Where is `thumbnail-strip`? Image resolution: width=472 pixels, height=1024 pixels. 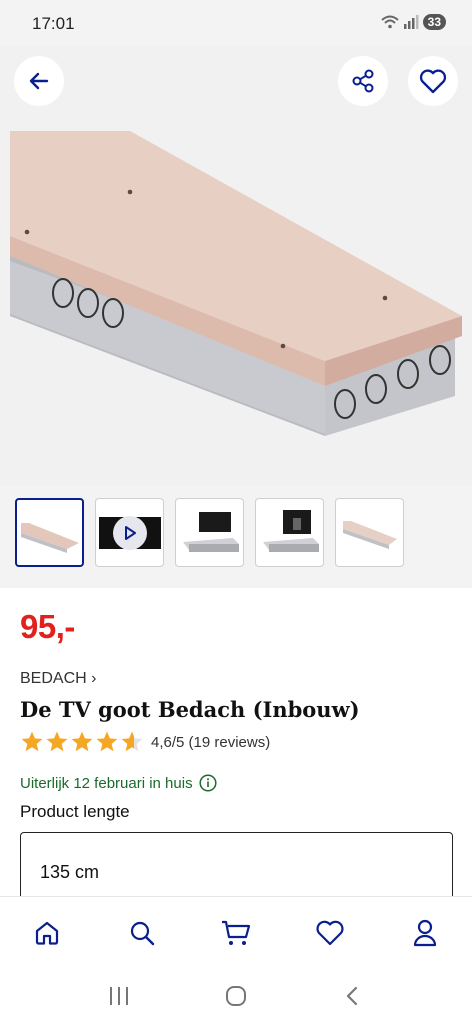 thumbnail-strip is located at coordinates (209, 532).